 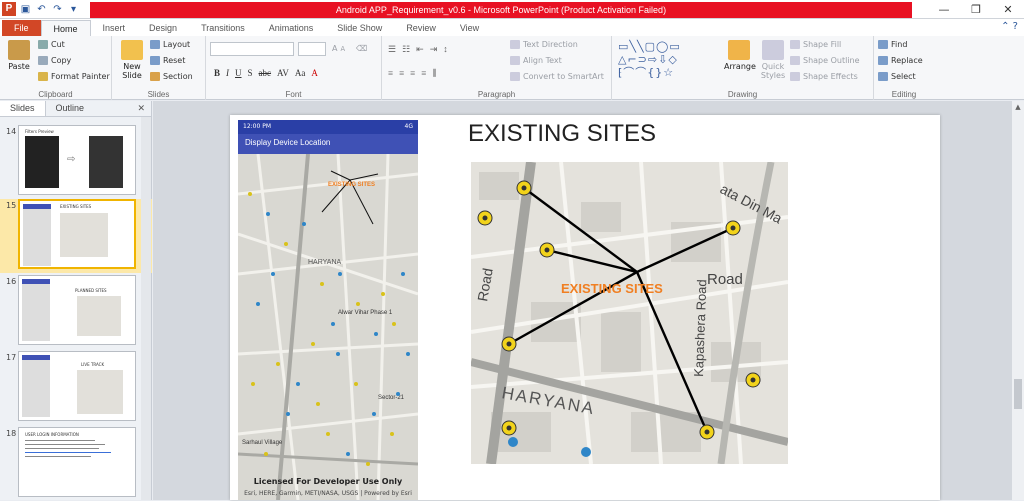 I want to click on new-slide-button: New Slide, so click(x=132, y=60).